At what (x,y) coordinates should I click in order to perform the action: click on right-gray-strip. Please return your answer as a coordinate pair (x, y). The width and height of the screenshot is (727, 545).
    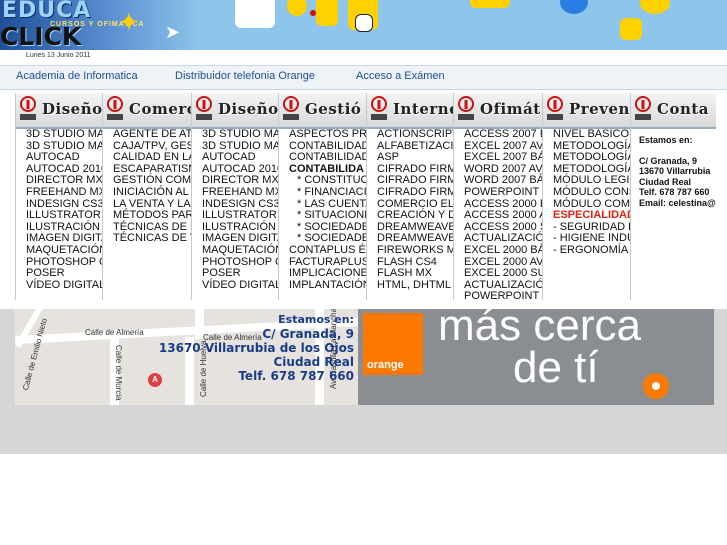
    Looking at the image, I should click on (720, 357).